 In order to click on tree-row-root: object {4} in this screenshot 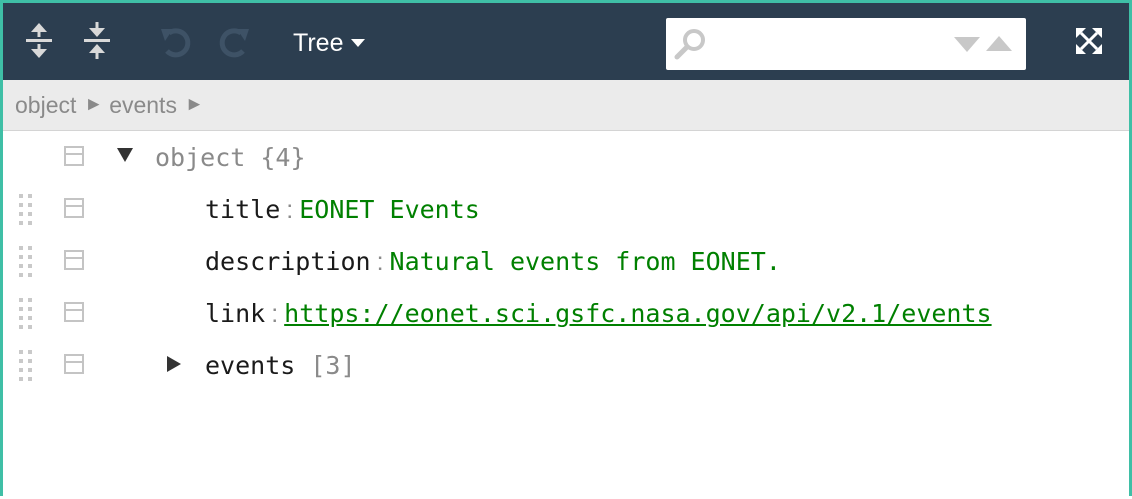, I will do `click(566, 158)`.